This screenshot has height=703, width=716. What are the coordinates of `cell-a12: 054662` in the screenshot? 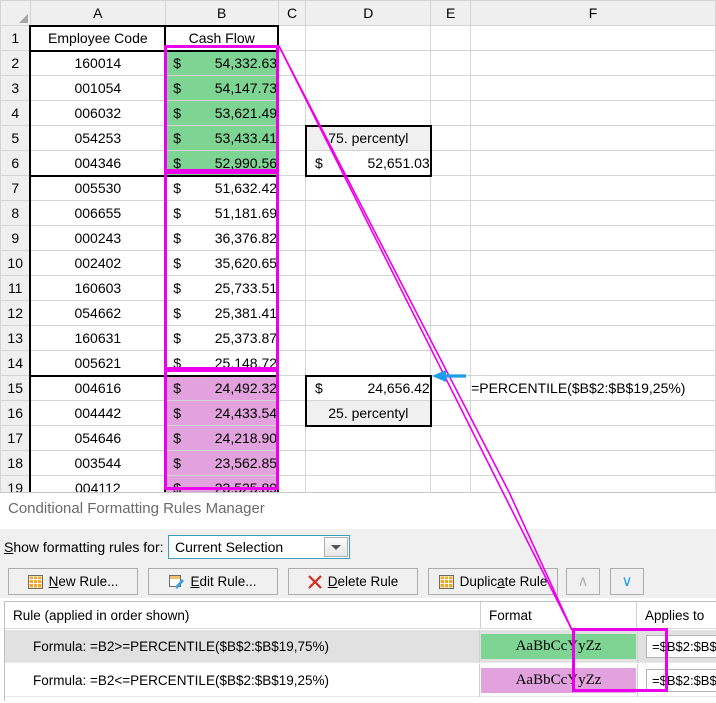 It's located at (98, 313).